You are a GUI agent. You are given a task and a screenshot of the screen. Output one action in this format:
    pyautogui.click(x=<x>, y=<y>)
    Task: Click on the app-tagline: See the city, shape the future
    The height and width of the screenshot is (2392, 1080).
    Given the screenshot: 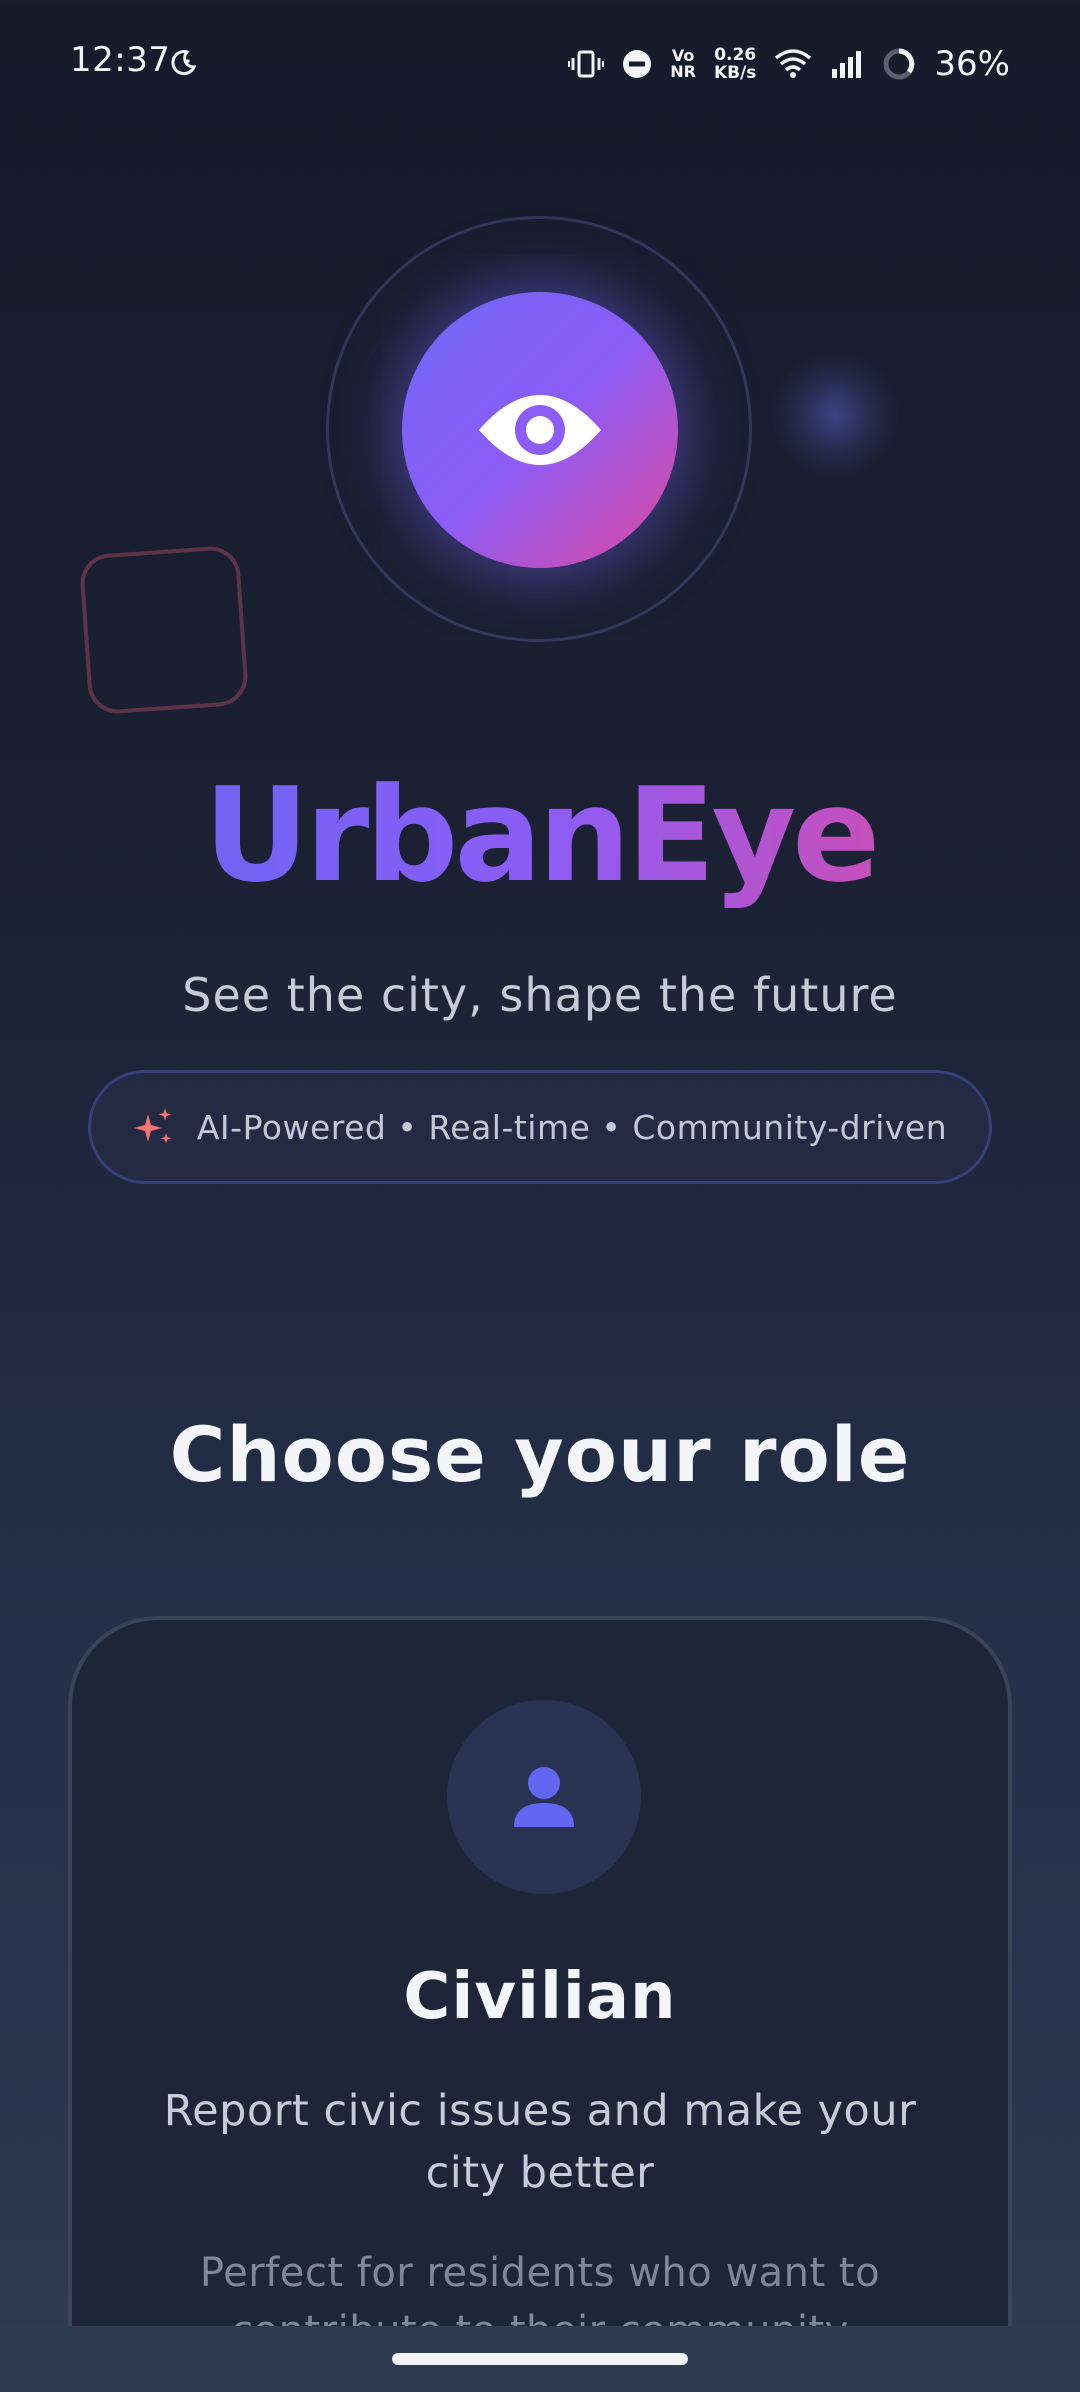 What is the action you would take?
    pyautogui.click(x=540, y=995)
    